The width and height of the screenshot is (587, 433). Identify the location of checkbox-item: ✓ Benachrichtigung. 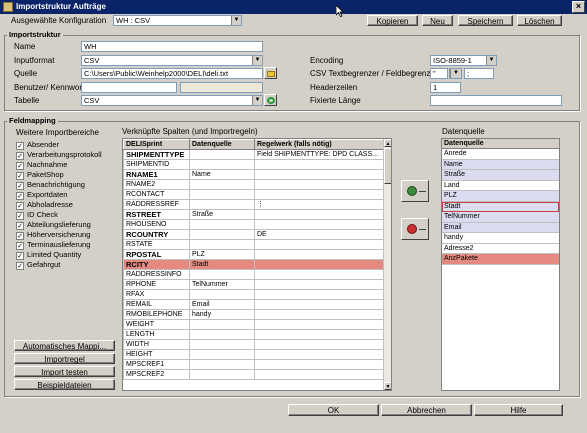
(66, 185).